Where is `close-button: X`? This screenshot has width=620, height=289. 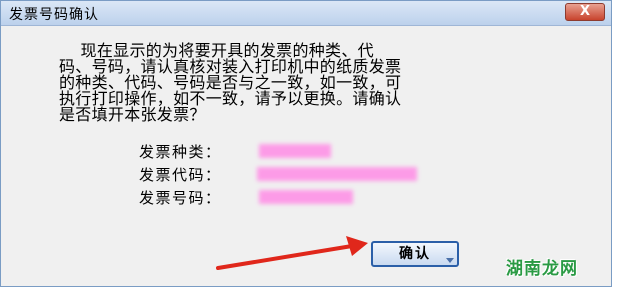 close-button: X is located at coordinates (585, 12).